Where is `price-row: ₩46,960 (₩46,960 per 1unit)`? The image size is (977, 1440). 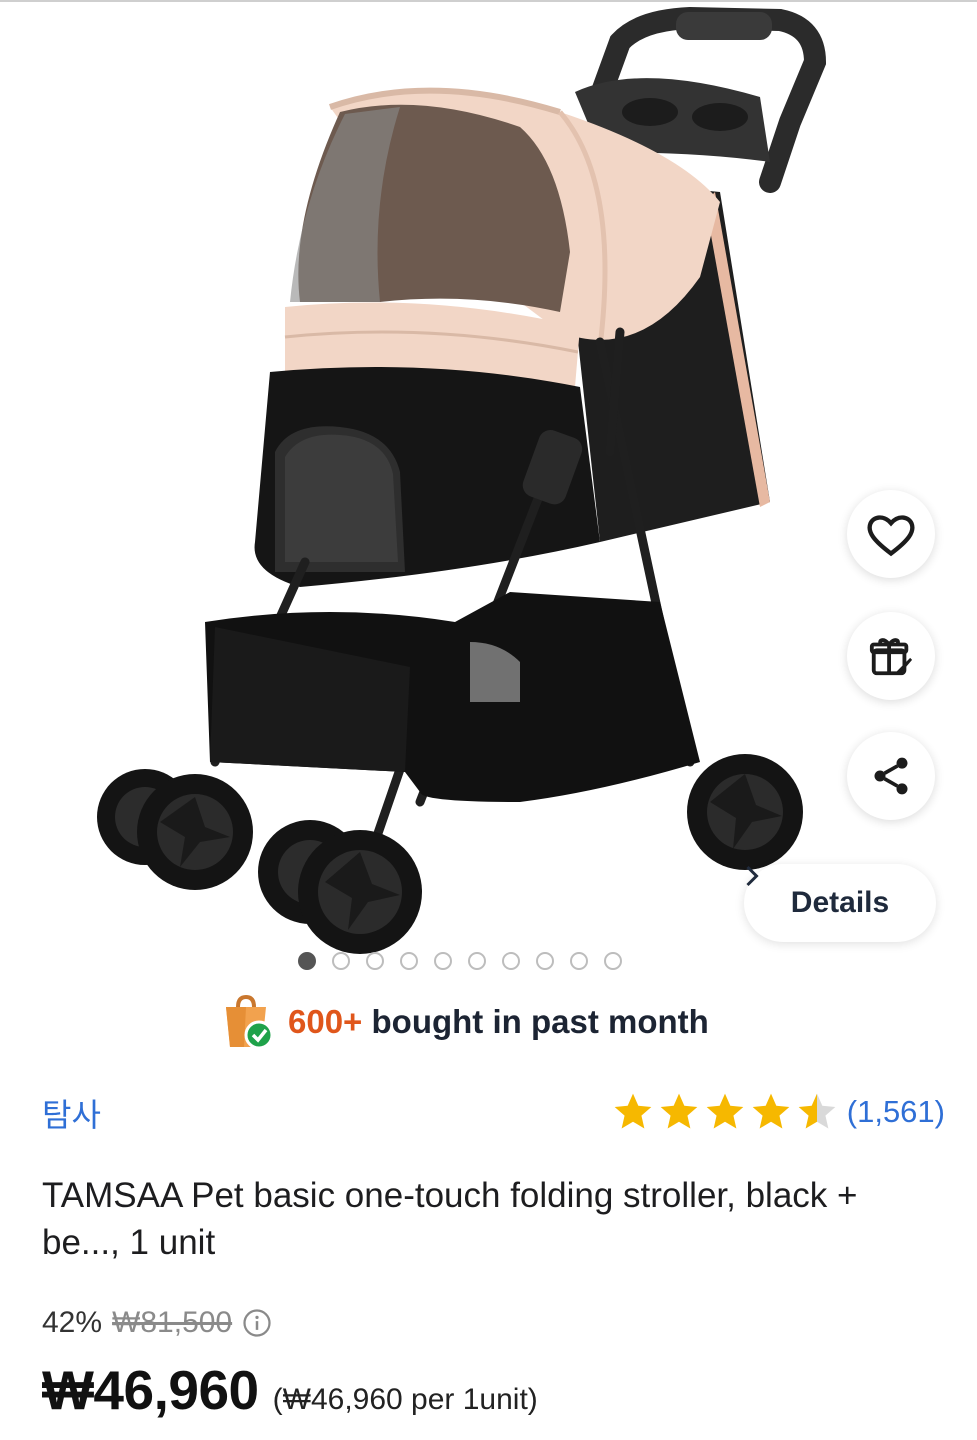 price-row: ₩46,960 (₩46,960 per 1unit) is located at coordinates (290, 1390).